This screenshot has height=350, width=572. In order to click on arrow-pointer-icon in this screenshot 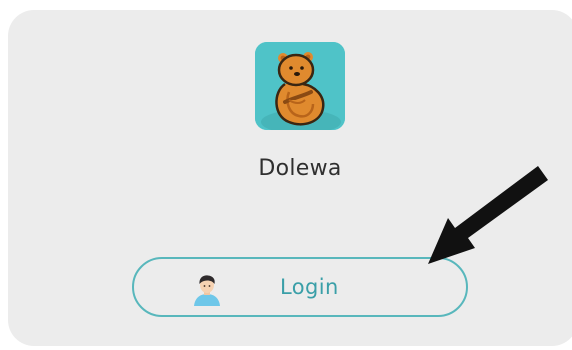, I will do `click(488, 215)`.